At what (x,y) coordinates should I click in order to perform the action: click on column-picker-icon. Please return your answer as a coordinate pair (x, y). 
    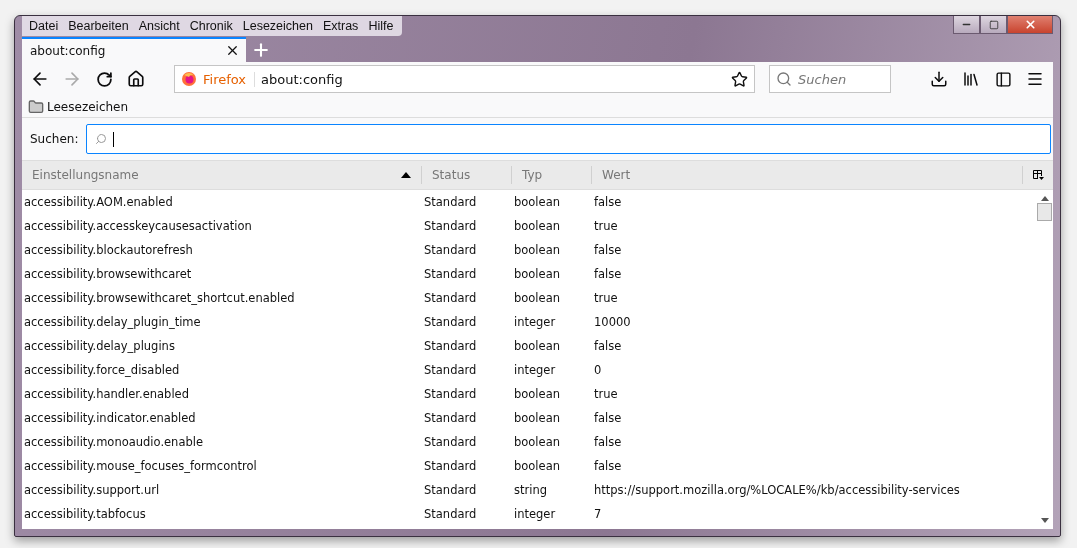
    Looking at the image, I should click on (1038, 175).